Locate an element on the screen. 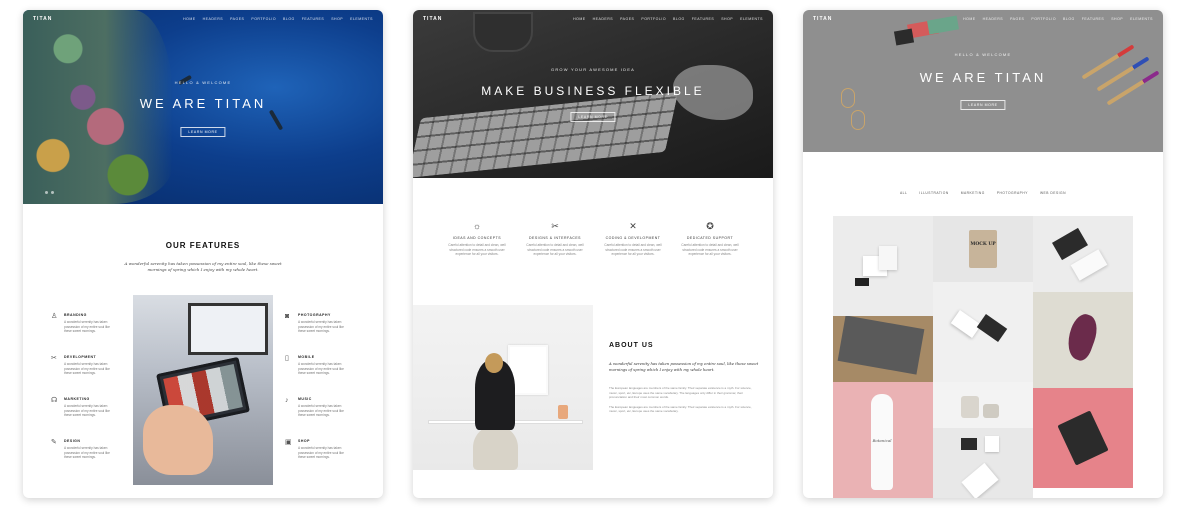 The height and width of the screenshot is (514, 1177). filter-web-design: Web Design is located at coordinates (1053, 193).